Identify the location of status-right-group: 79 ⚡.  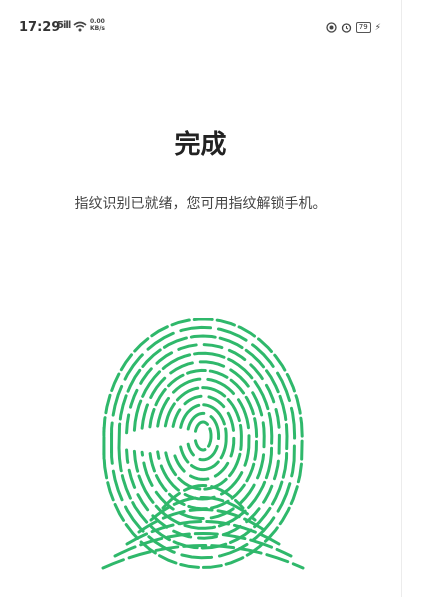
(353, 27).